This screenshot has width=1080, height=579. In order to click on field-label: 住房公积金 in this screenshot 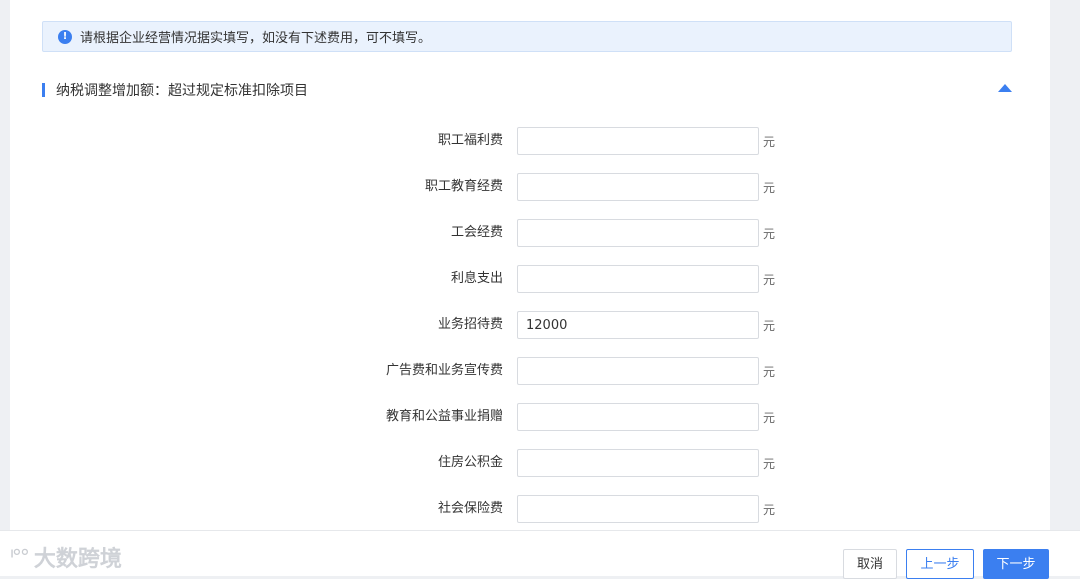, I will do `click(470, 462)`.